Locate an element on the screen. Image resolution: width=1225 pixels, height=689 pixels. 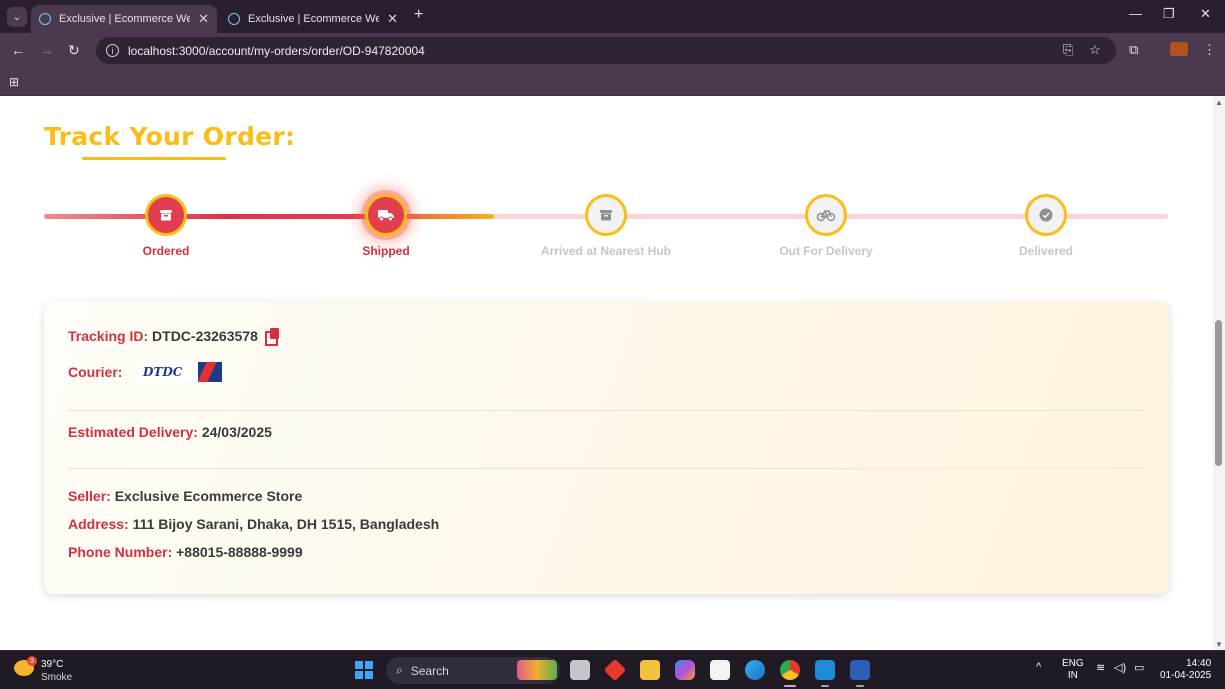
phone-label: Phone Number: is located at coordinates (120, 552).